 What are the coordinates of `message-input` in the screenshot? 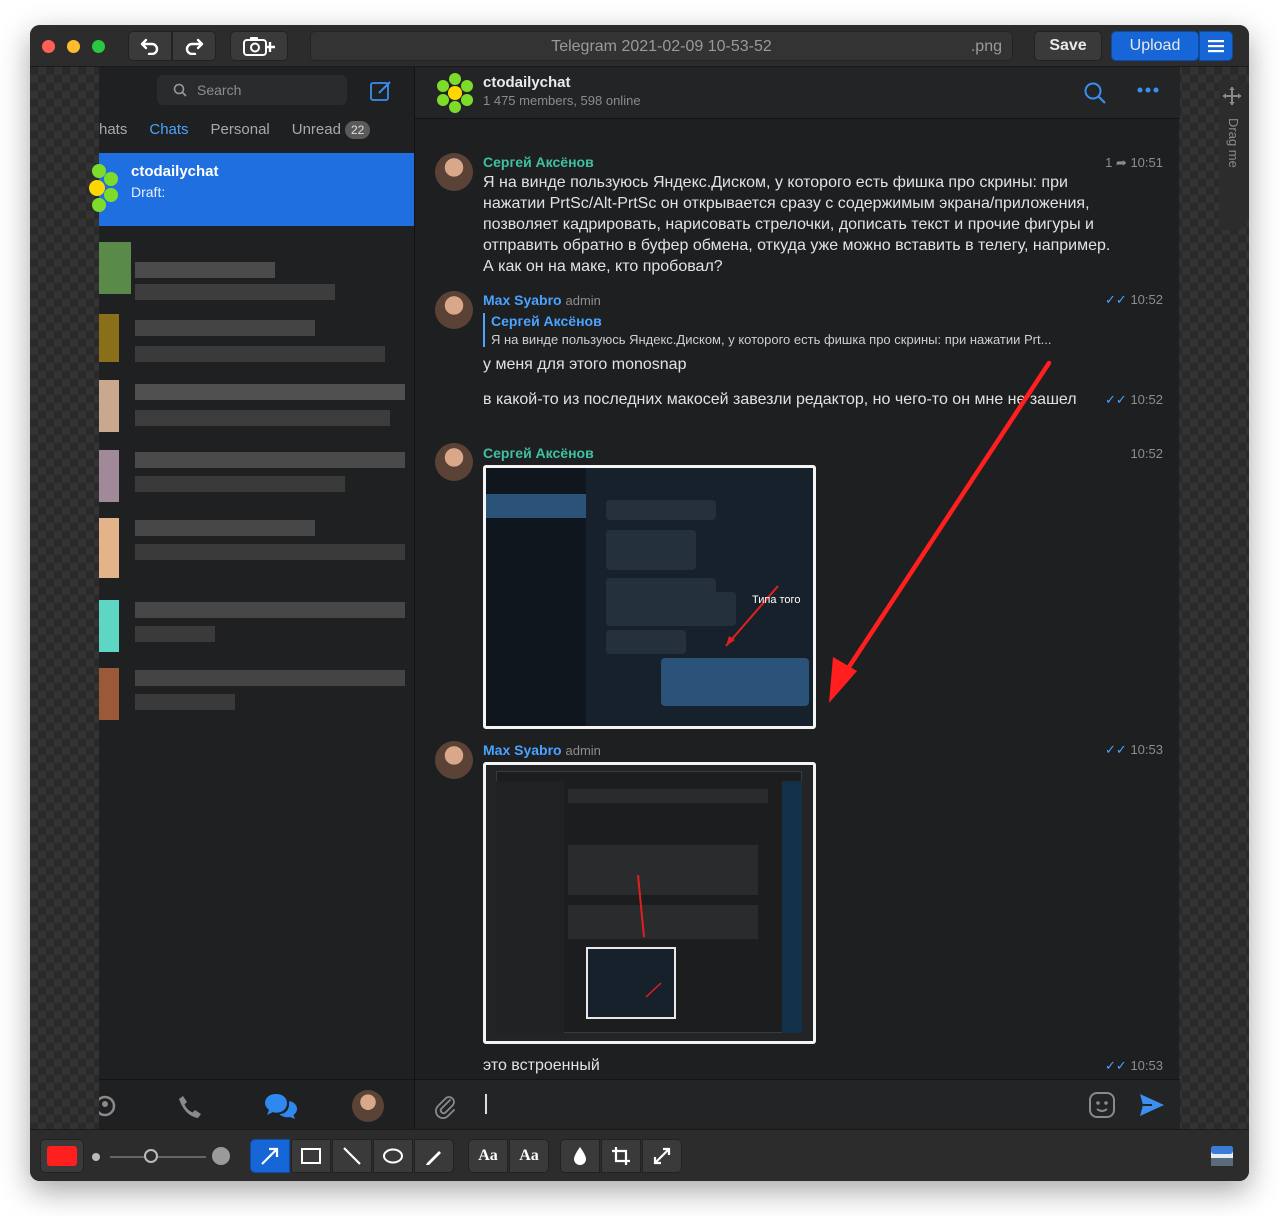 It's located at (486, 1104).